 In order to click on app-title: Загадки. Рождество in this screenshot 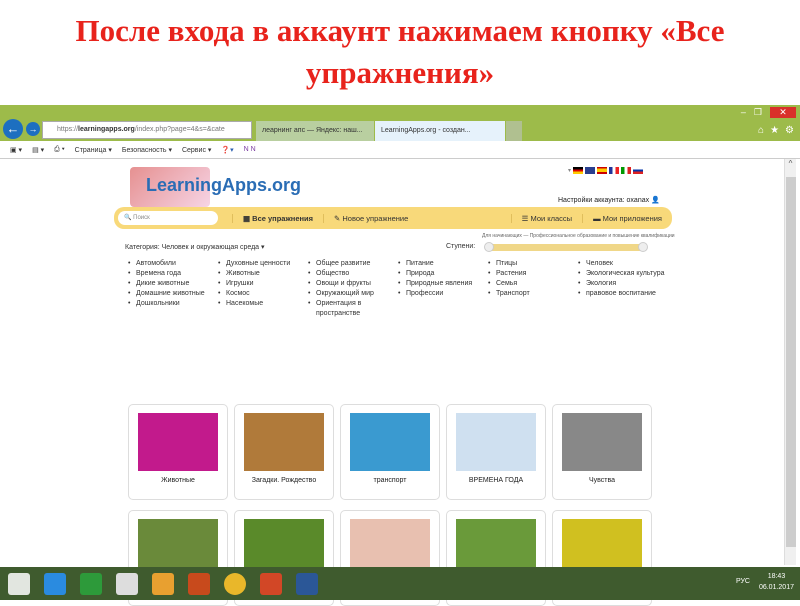, I will do `click(284, 480)`.